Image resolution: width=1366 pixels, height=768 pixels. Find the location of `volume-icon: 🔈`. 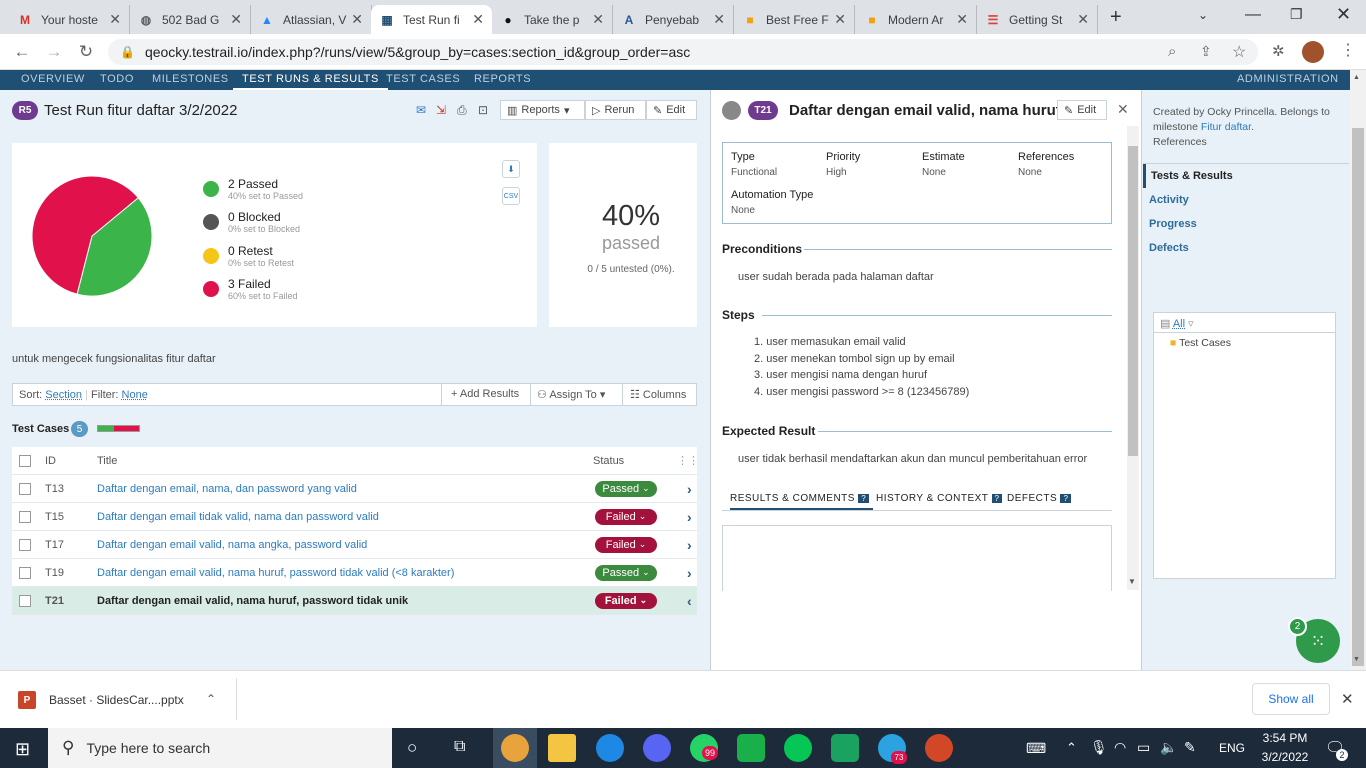

volume-icon: 🔈 is located at coordinates (1168, 747).